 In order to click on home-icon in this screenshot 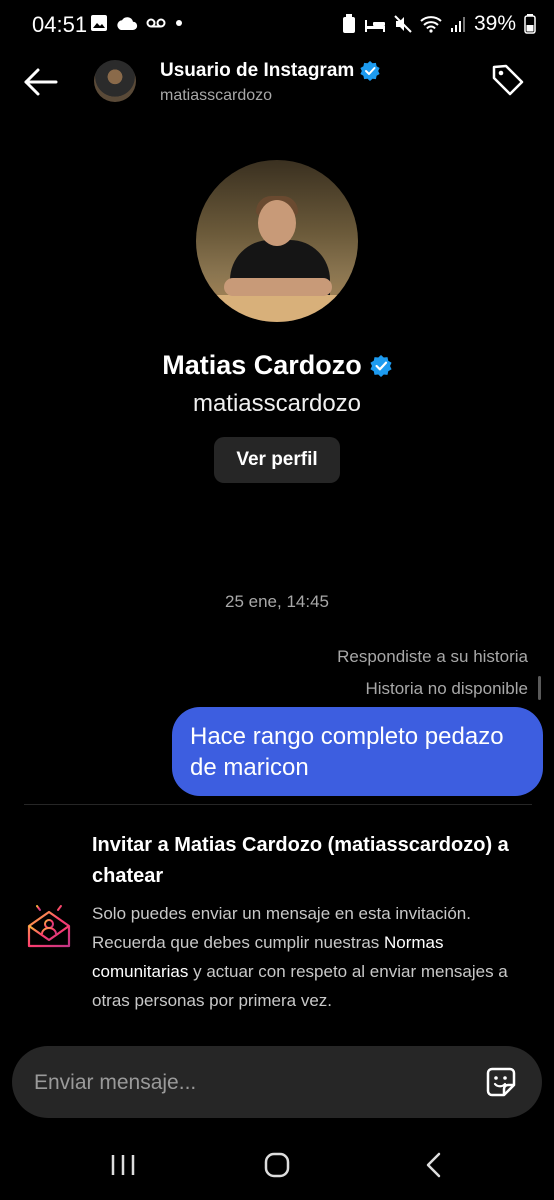, I will do `click(277, 1165)`.